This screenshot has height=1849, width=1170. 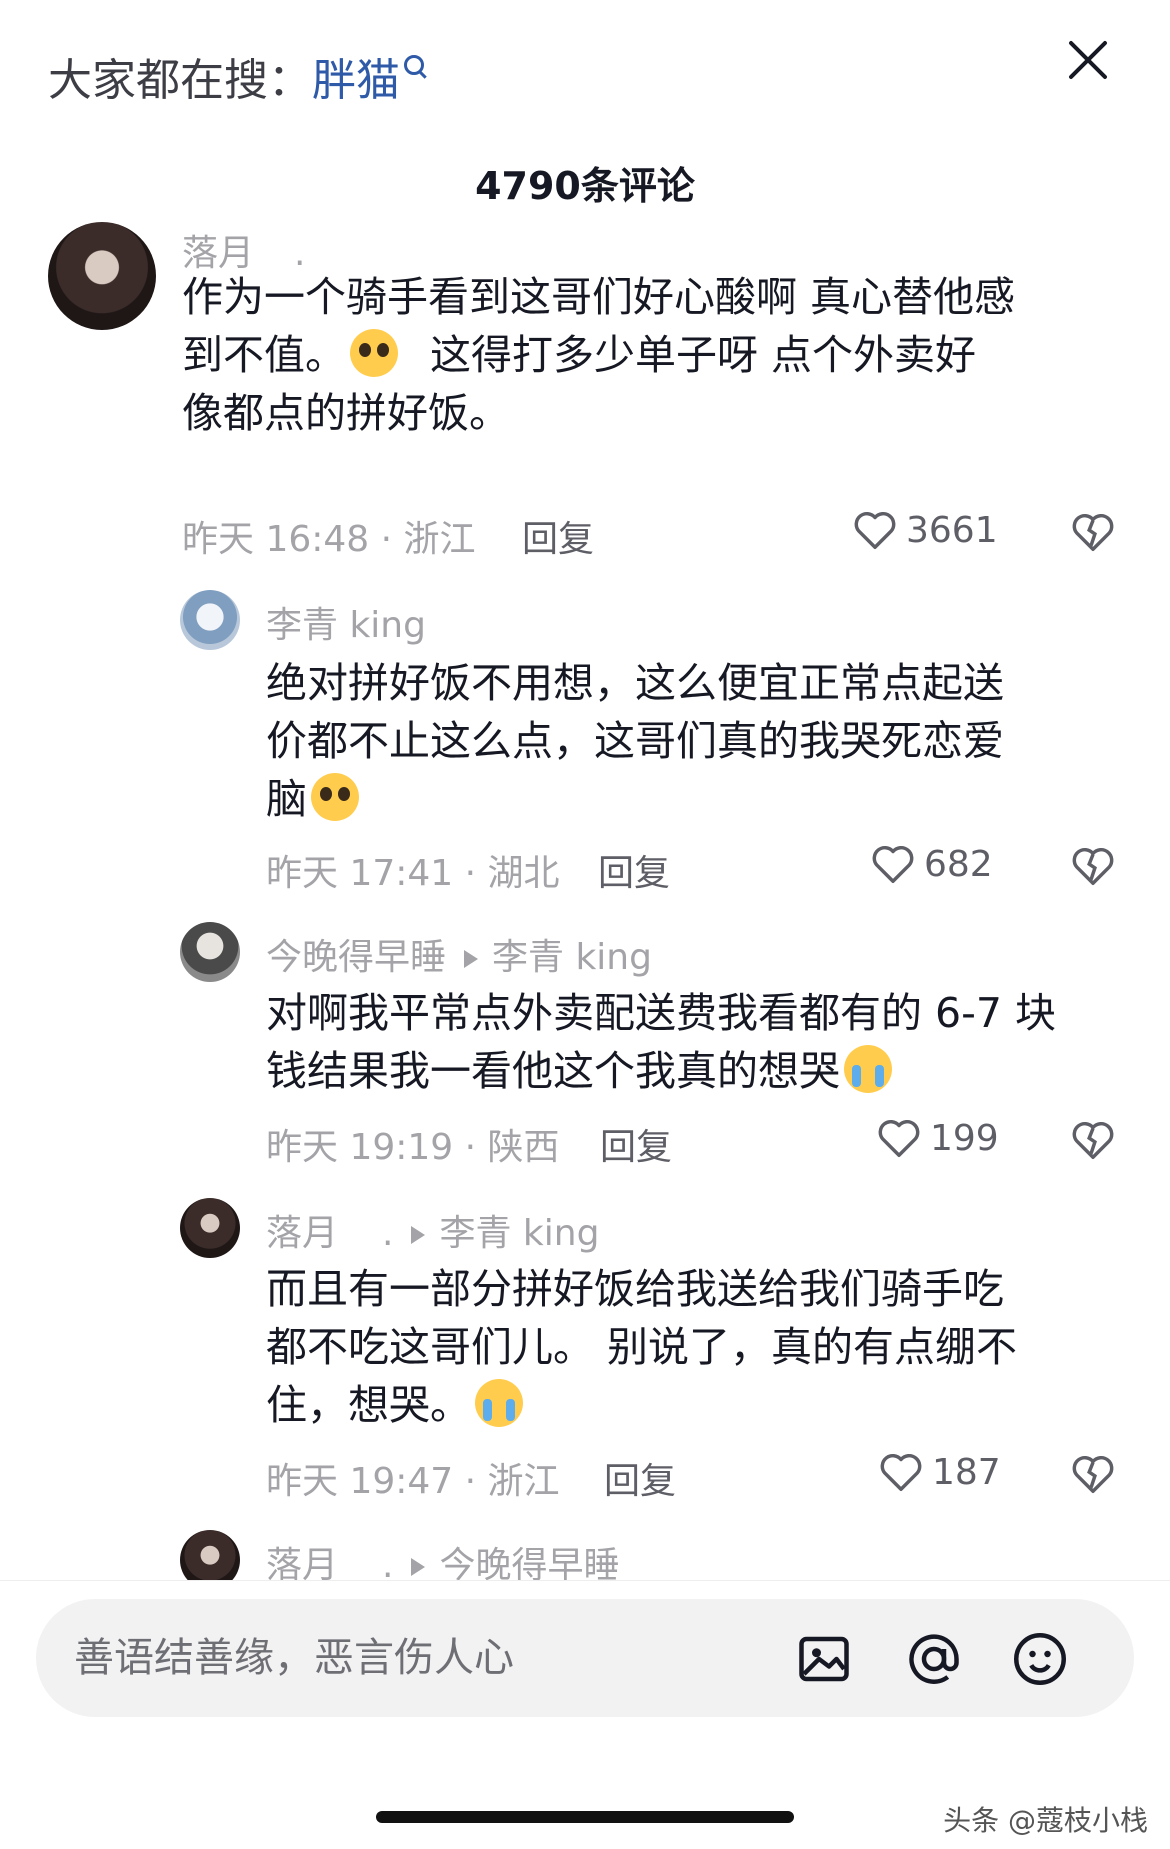 I want to click on like-button: 682, so click(x=931, y=864).